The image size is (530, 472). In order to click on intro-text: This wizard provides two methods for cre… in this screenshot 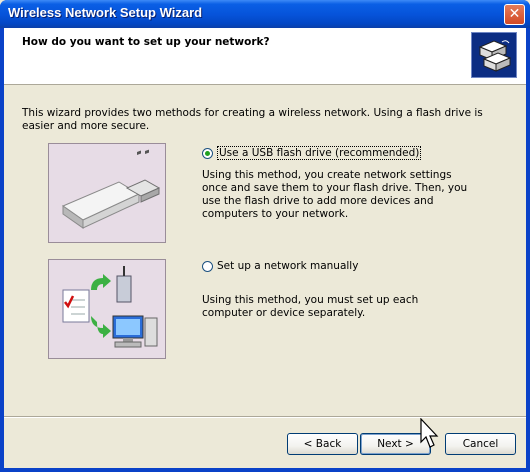, I will do `click(252, 119)`.